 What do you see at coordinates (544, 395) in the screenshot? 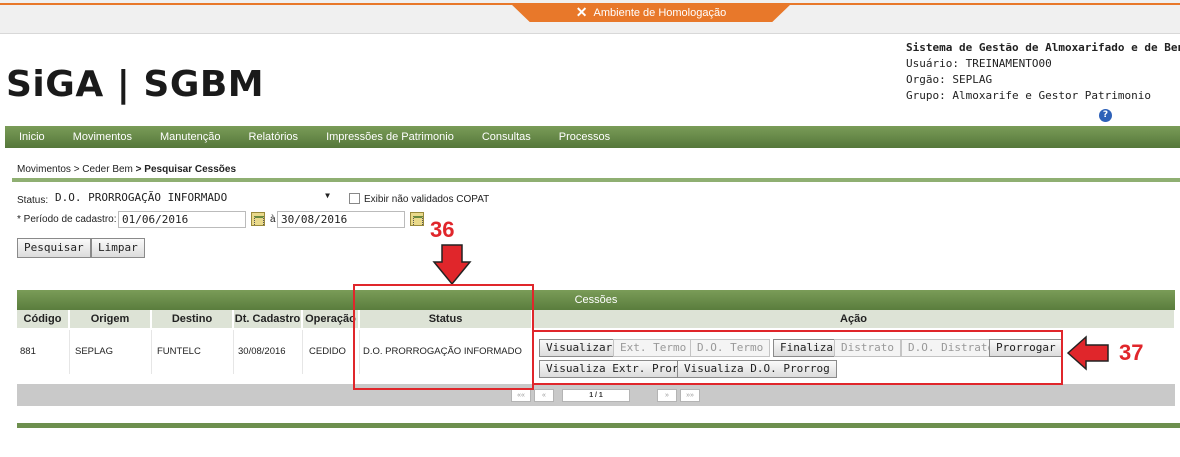
I see `pager-prev: «` at bounding box center [544, 395].